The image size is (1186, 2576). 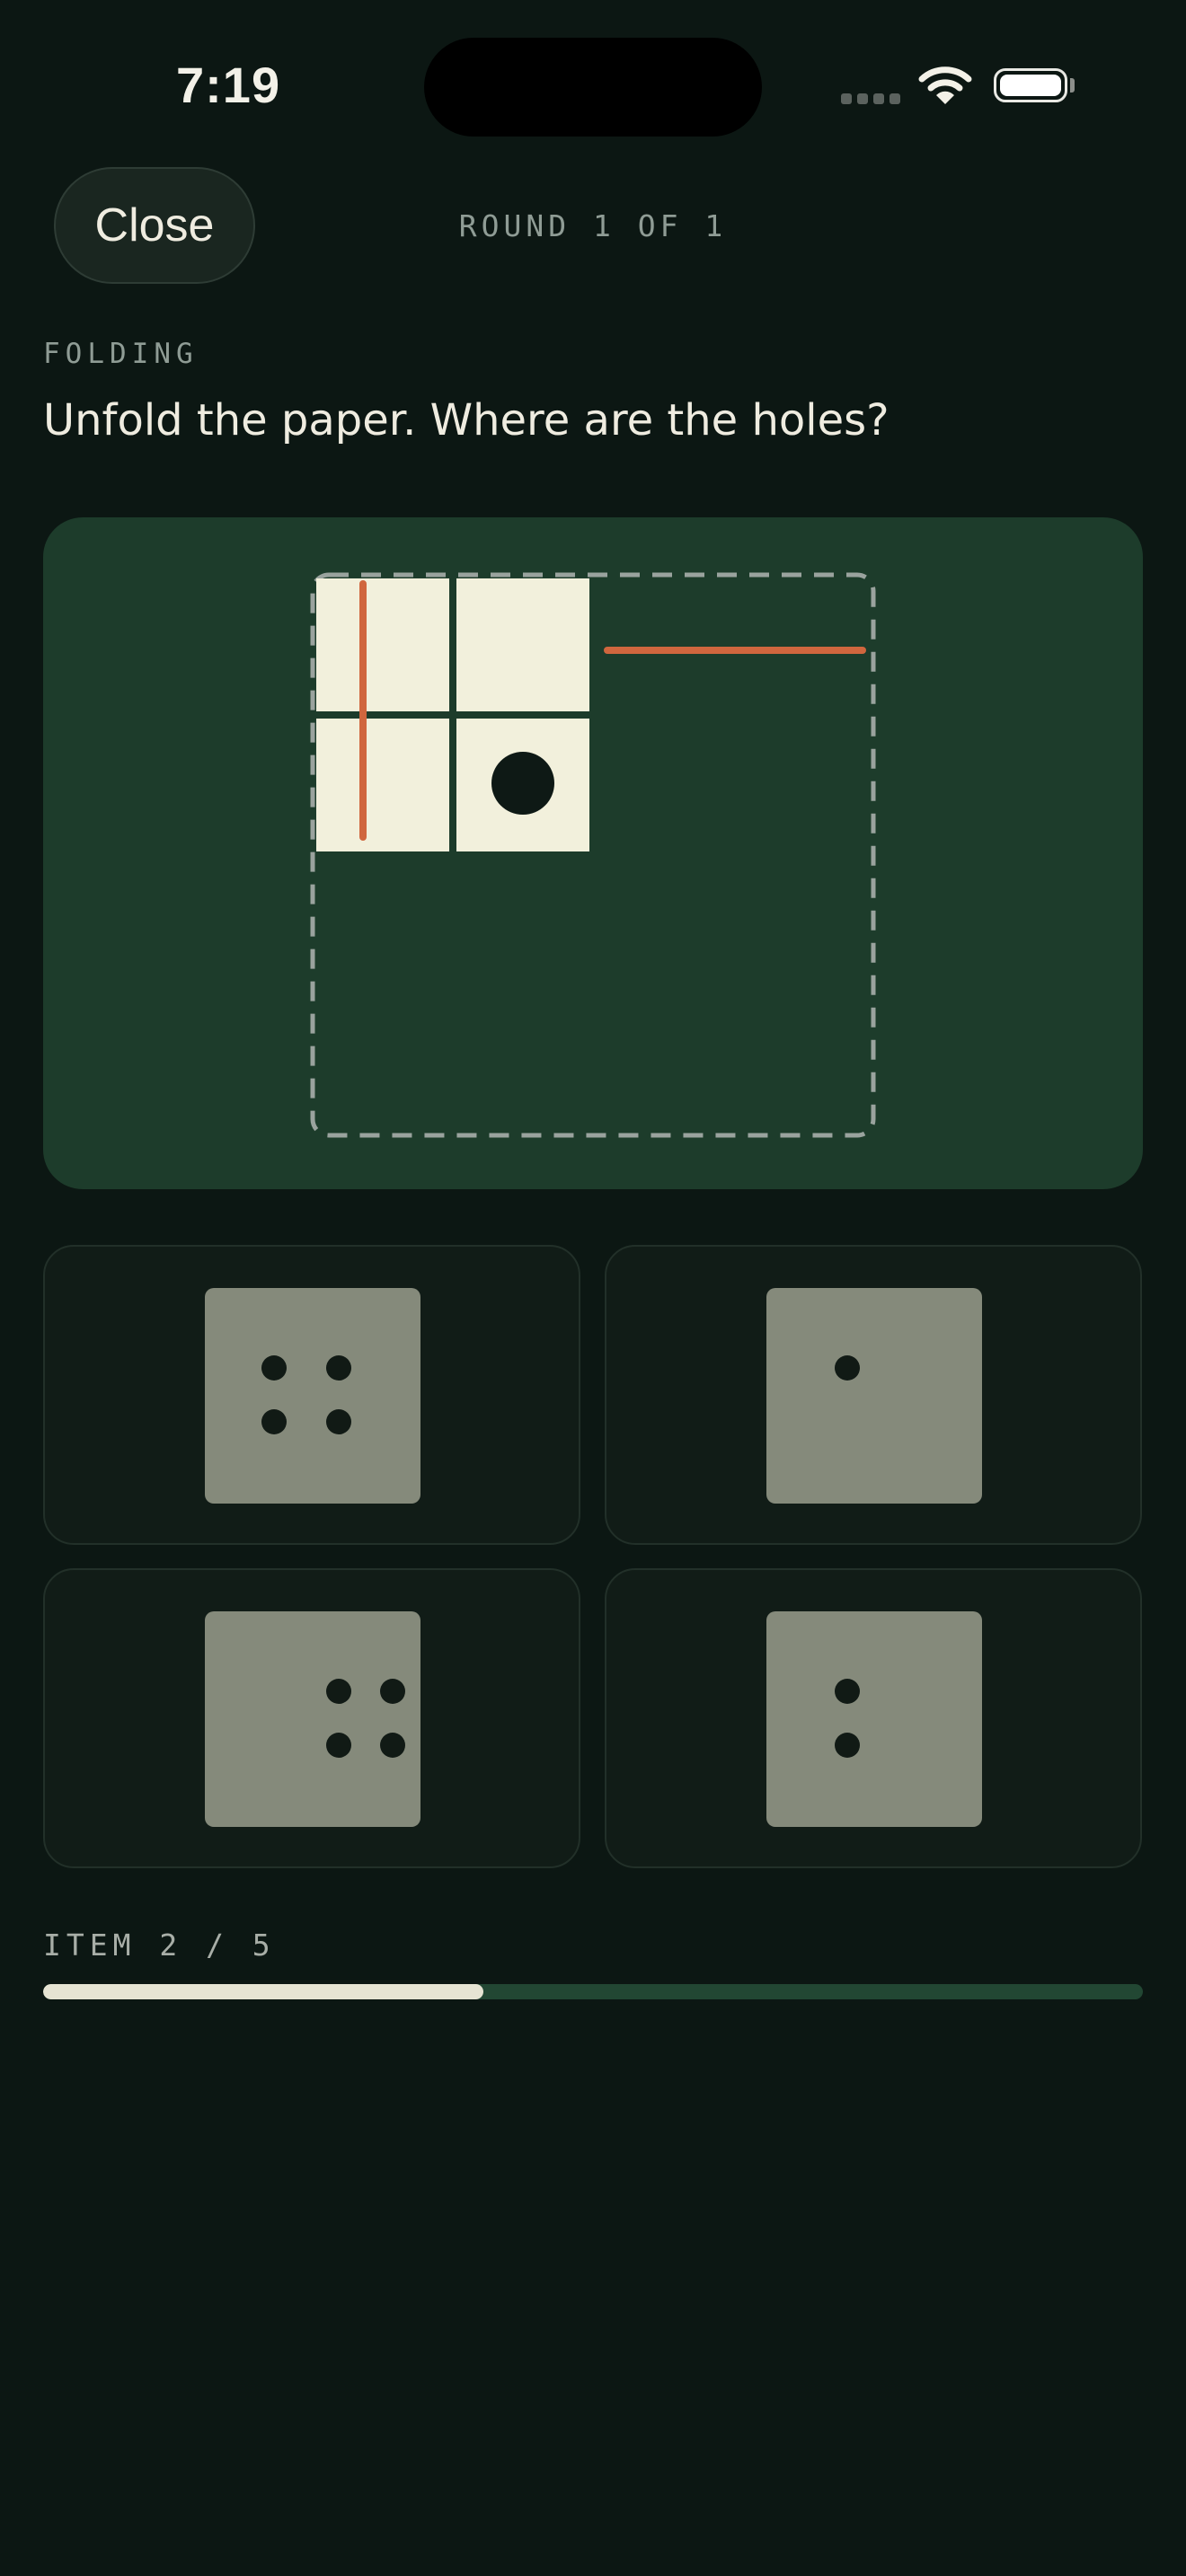 What do you see at coordinates (522, 783) in the screenshot?
I see `punched-hole` at bounding box center [522, 783].